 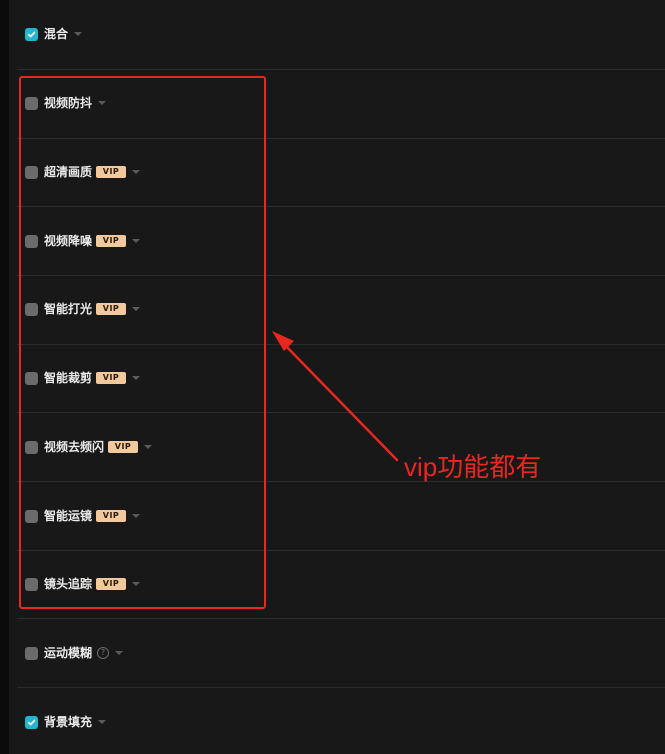 What do you see at coordinates (473, 467) in the screenshot?
I see `annotation-text: vip功能都有` at bounding box center [473, 467].